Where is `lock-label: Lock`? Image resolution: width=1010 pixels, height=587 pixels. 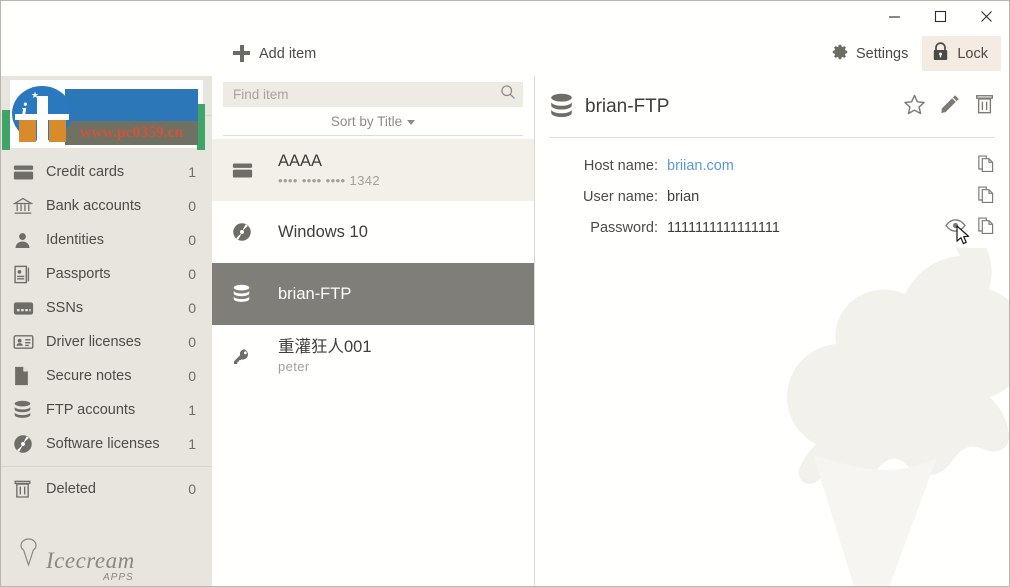 lock-label: Lock is located at coordinates (972, 53).